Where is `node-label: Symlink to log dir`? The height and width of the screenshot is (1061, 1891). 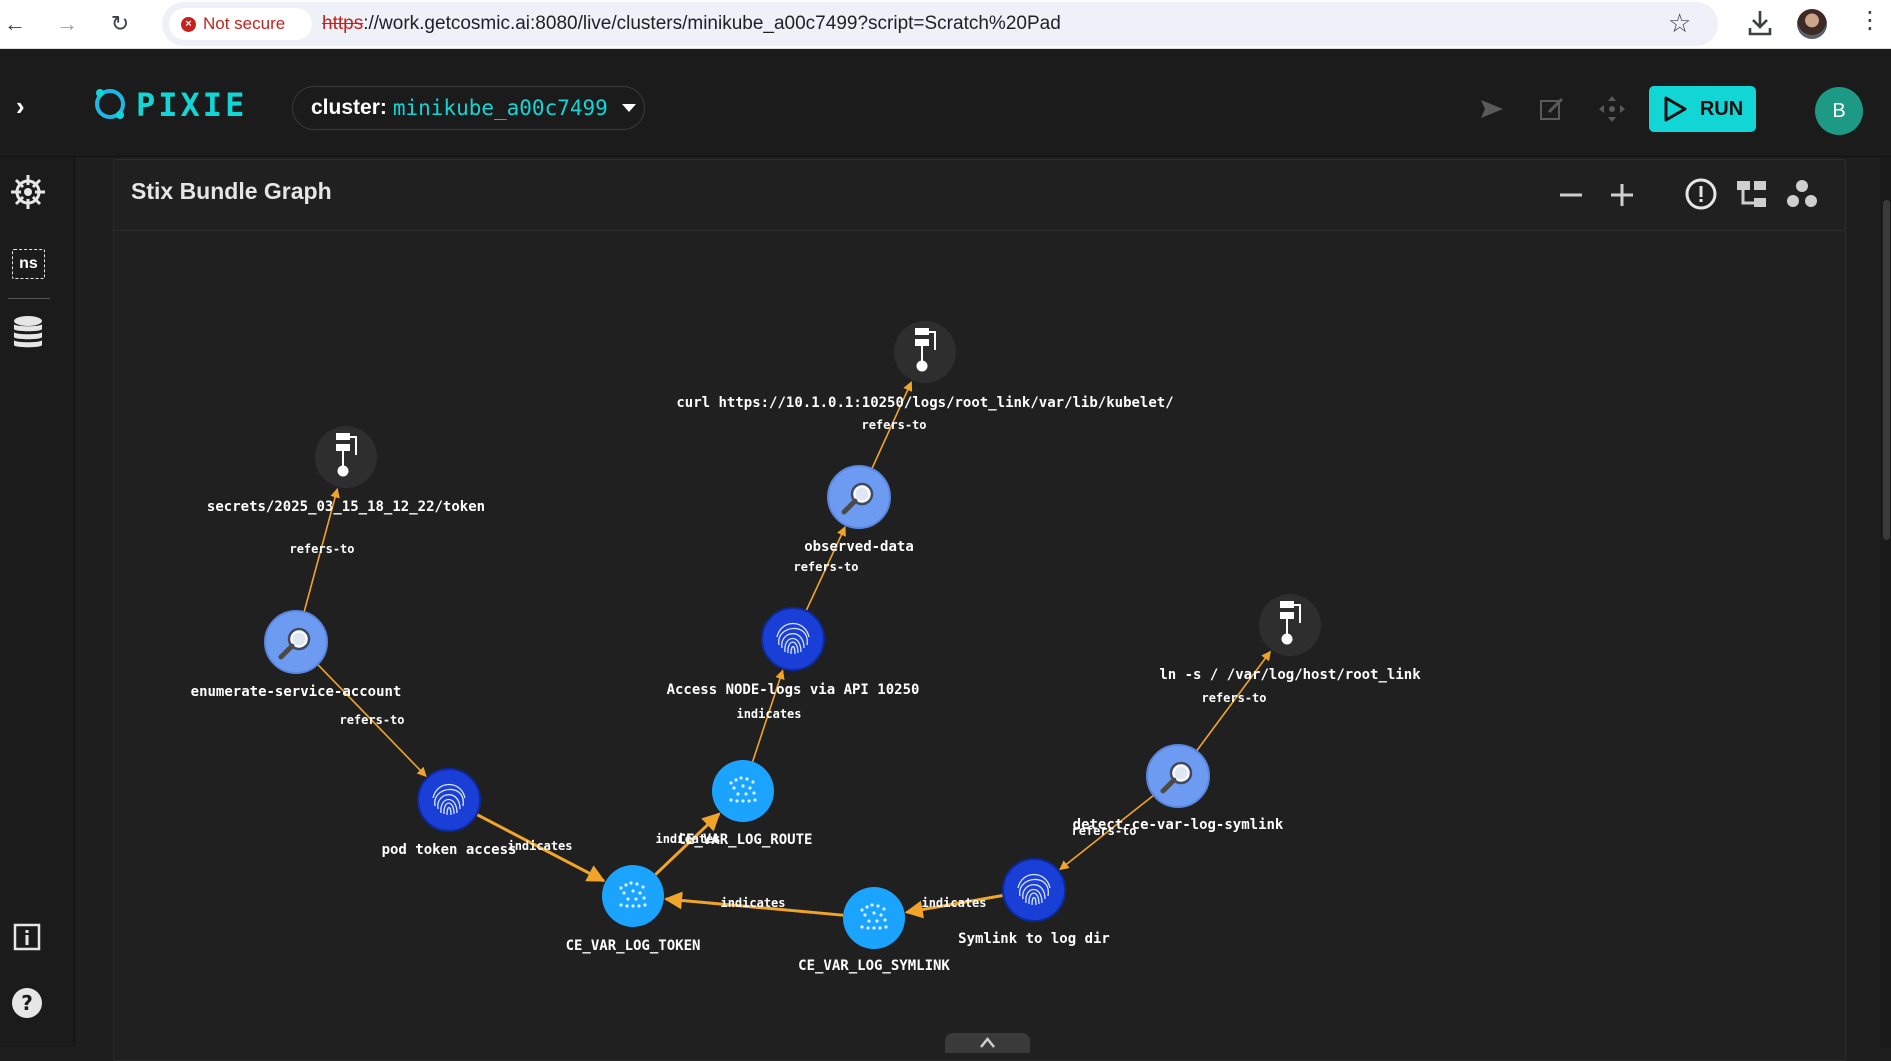
node-label: Symlink to log dir is located at coordinates (1034, 939).